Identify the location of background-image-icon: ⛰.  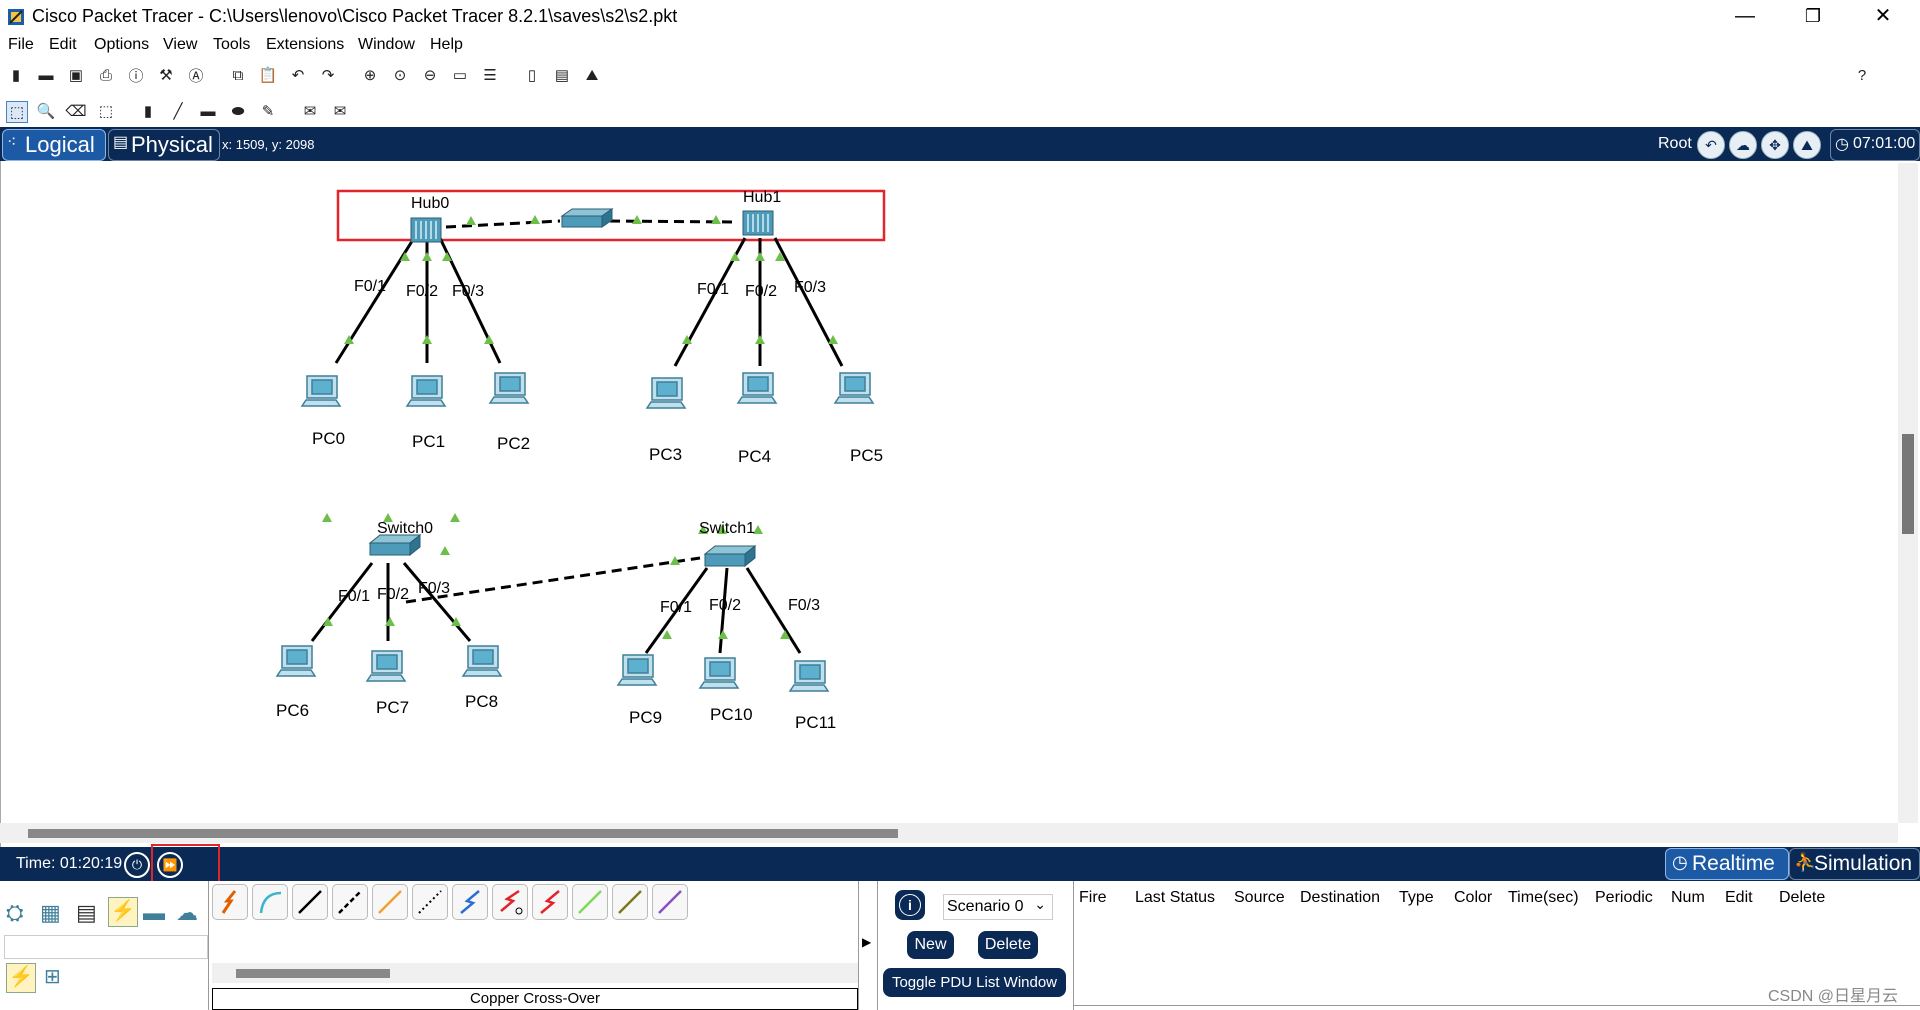
(1807, 145).